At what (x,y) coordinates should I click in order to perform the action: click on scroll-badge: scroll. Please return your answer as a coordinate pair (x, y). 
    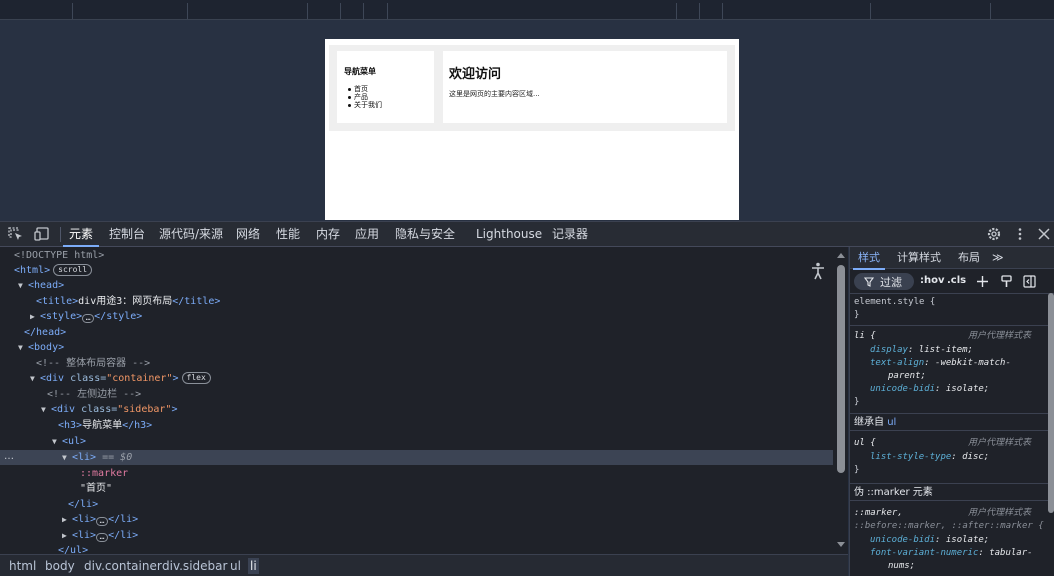
    Looking at the image, I should click on (73, 270).